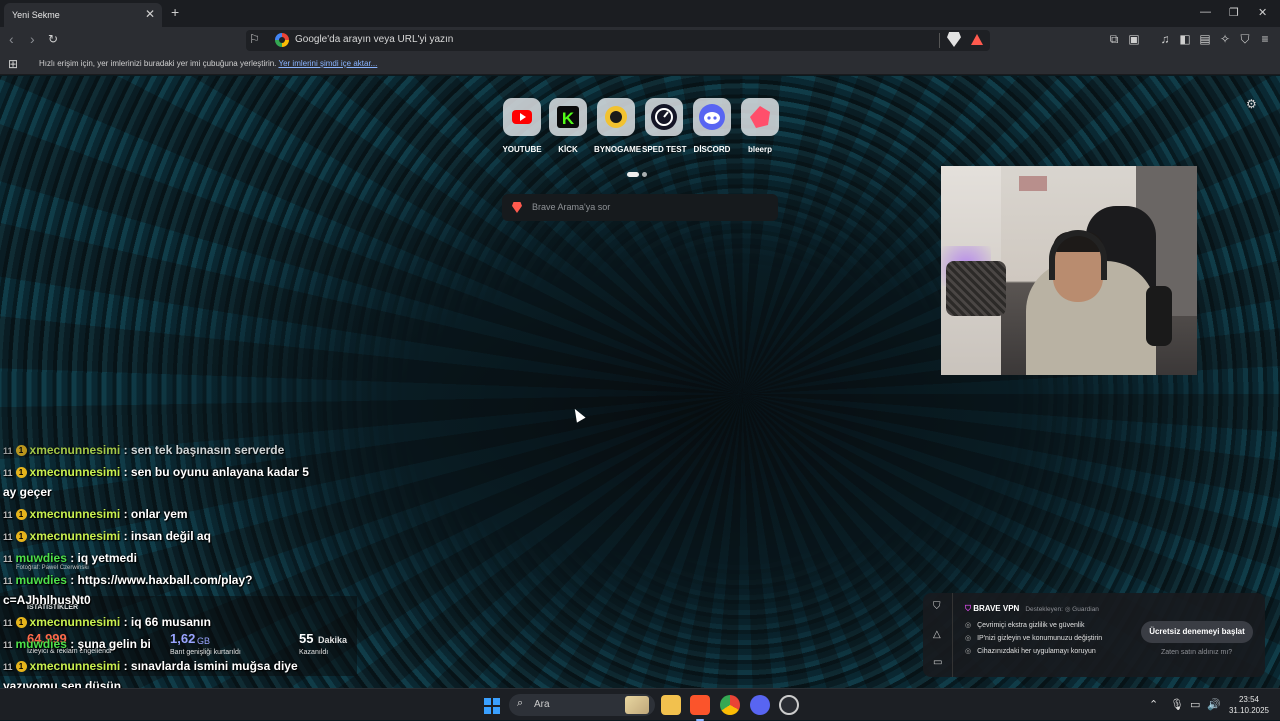 The width and height of the screenshot is (1280, 721). Describe the element at coordinates (522, 149) in the screenshot. I see `top-site-label: YOUTUBE` at that location.